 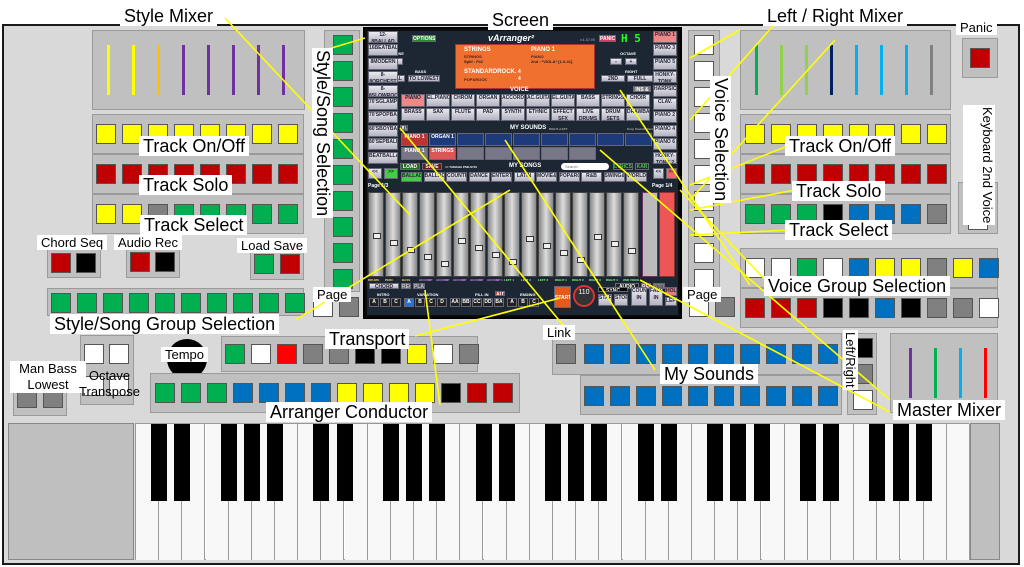 What do you see at coordinates (605, 300) in the screenshot?
I see `sync-start-button: START` at bounding box center [605, 300].